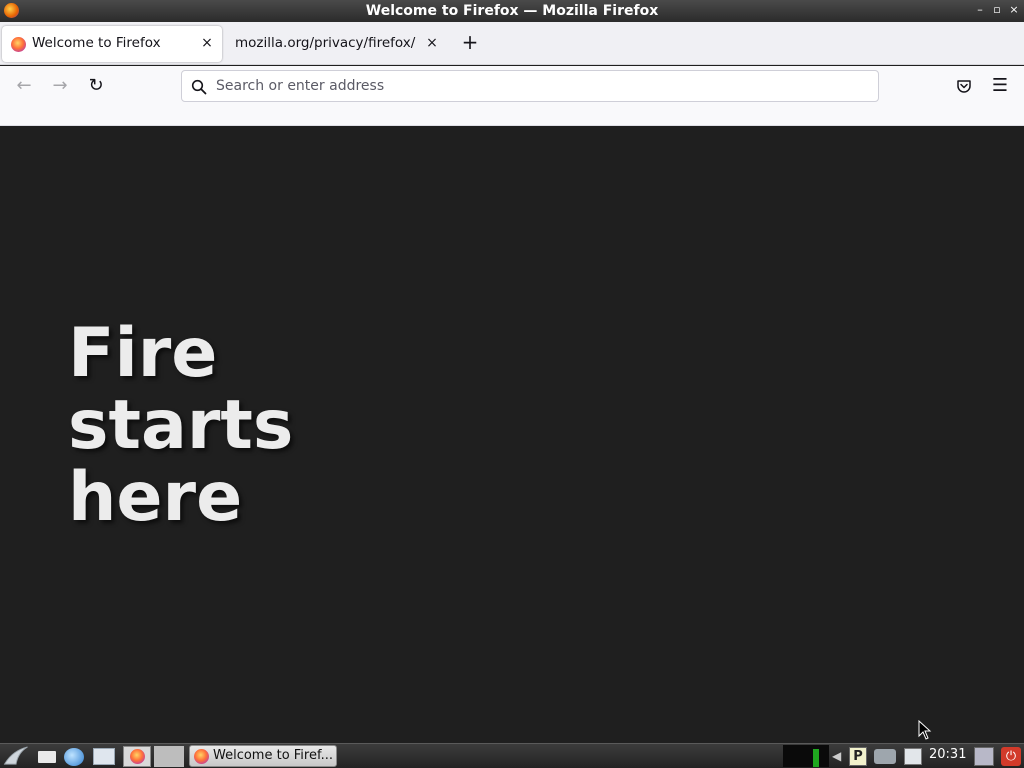 The width and height of the screenshot is (1024, 768). What do you see at coordinates (1014, 10) in the screenshot?
I see `close-window-button: ×` at bounding box center [1014, 10].